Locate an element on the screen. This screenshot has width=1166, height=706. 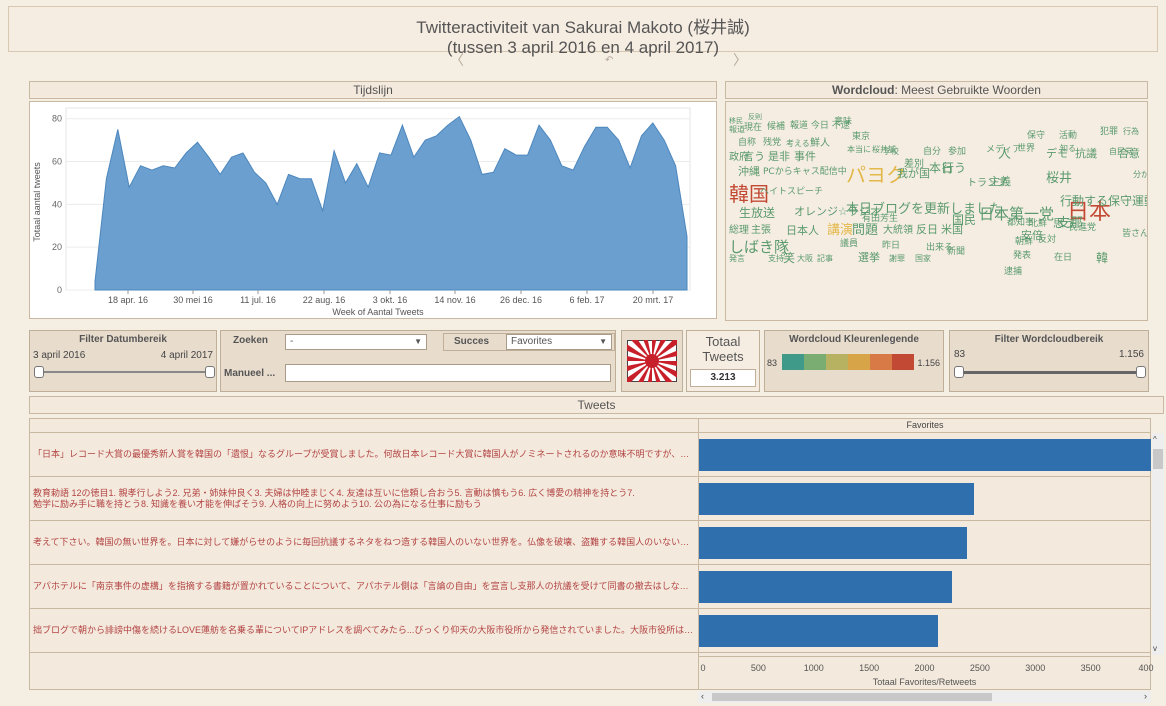
wordcloud-word: 昨日 is located at coordinates (891, 246).